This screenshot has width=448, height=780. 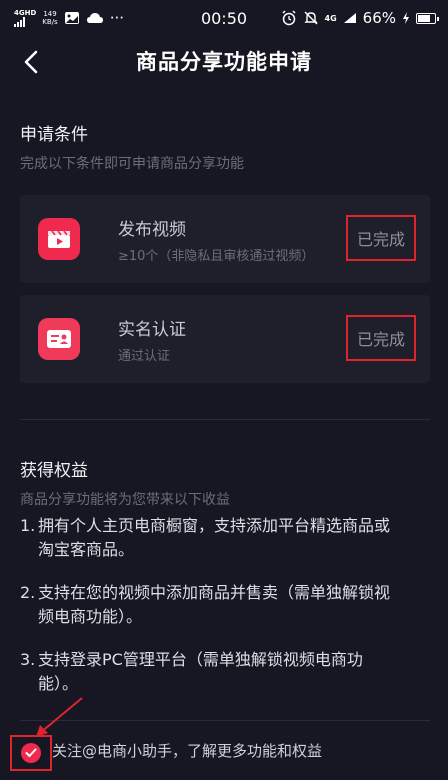 What do you see at coordinates (50, 14) in the screenshot?
I see `net-speed-value: 149` at bounding box center [50, 14].